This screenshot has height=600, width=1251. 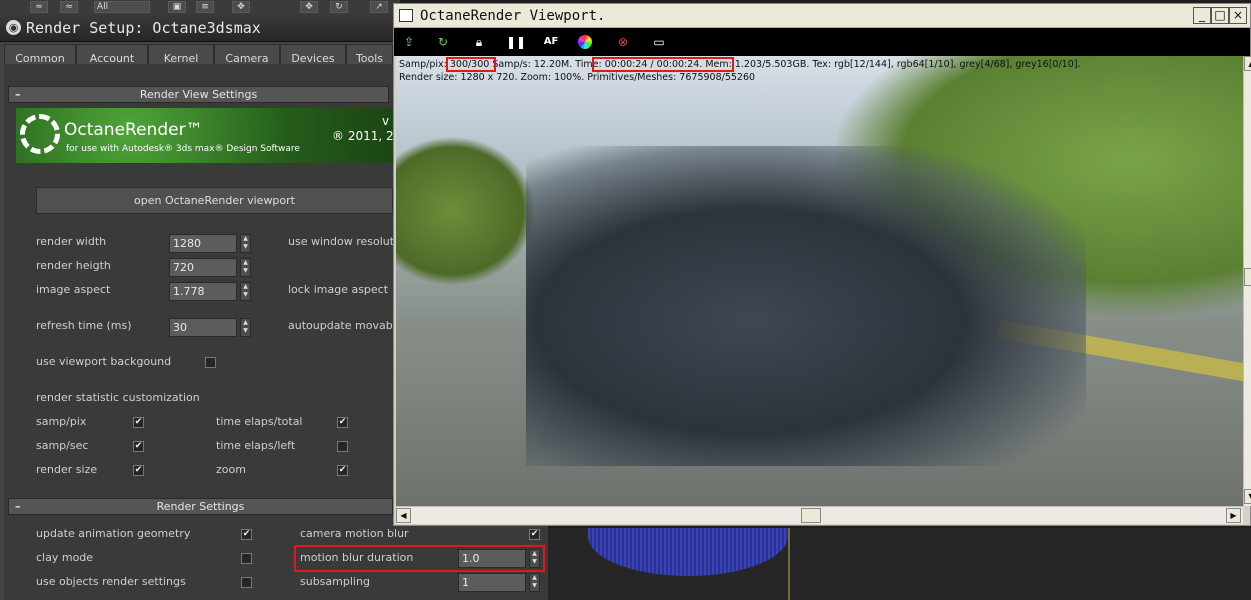 I want to click on stat-customization-header: render statistic customization, so click(x=118, y=397).